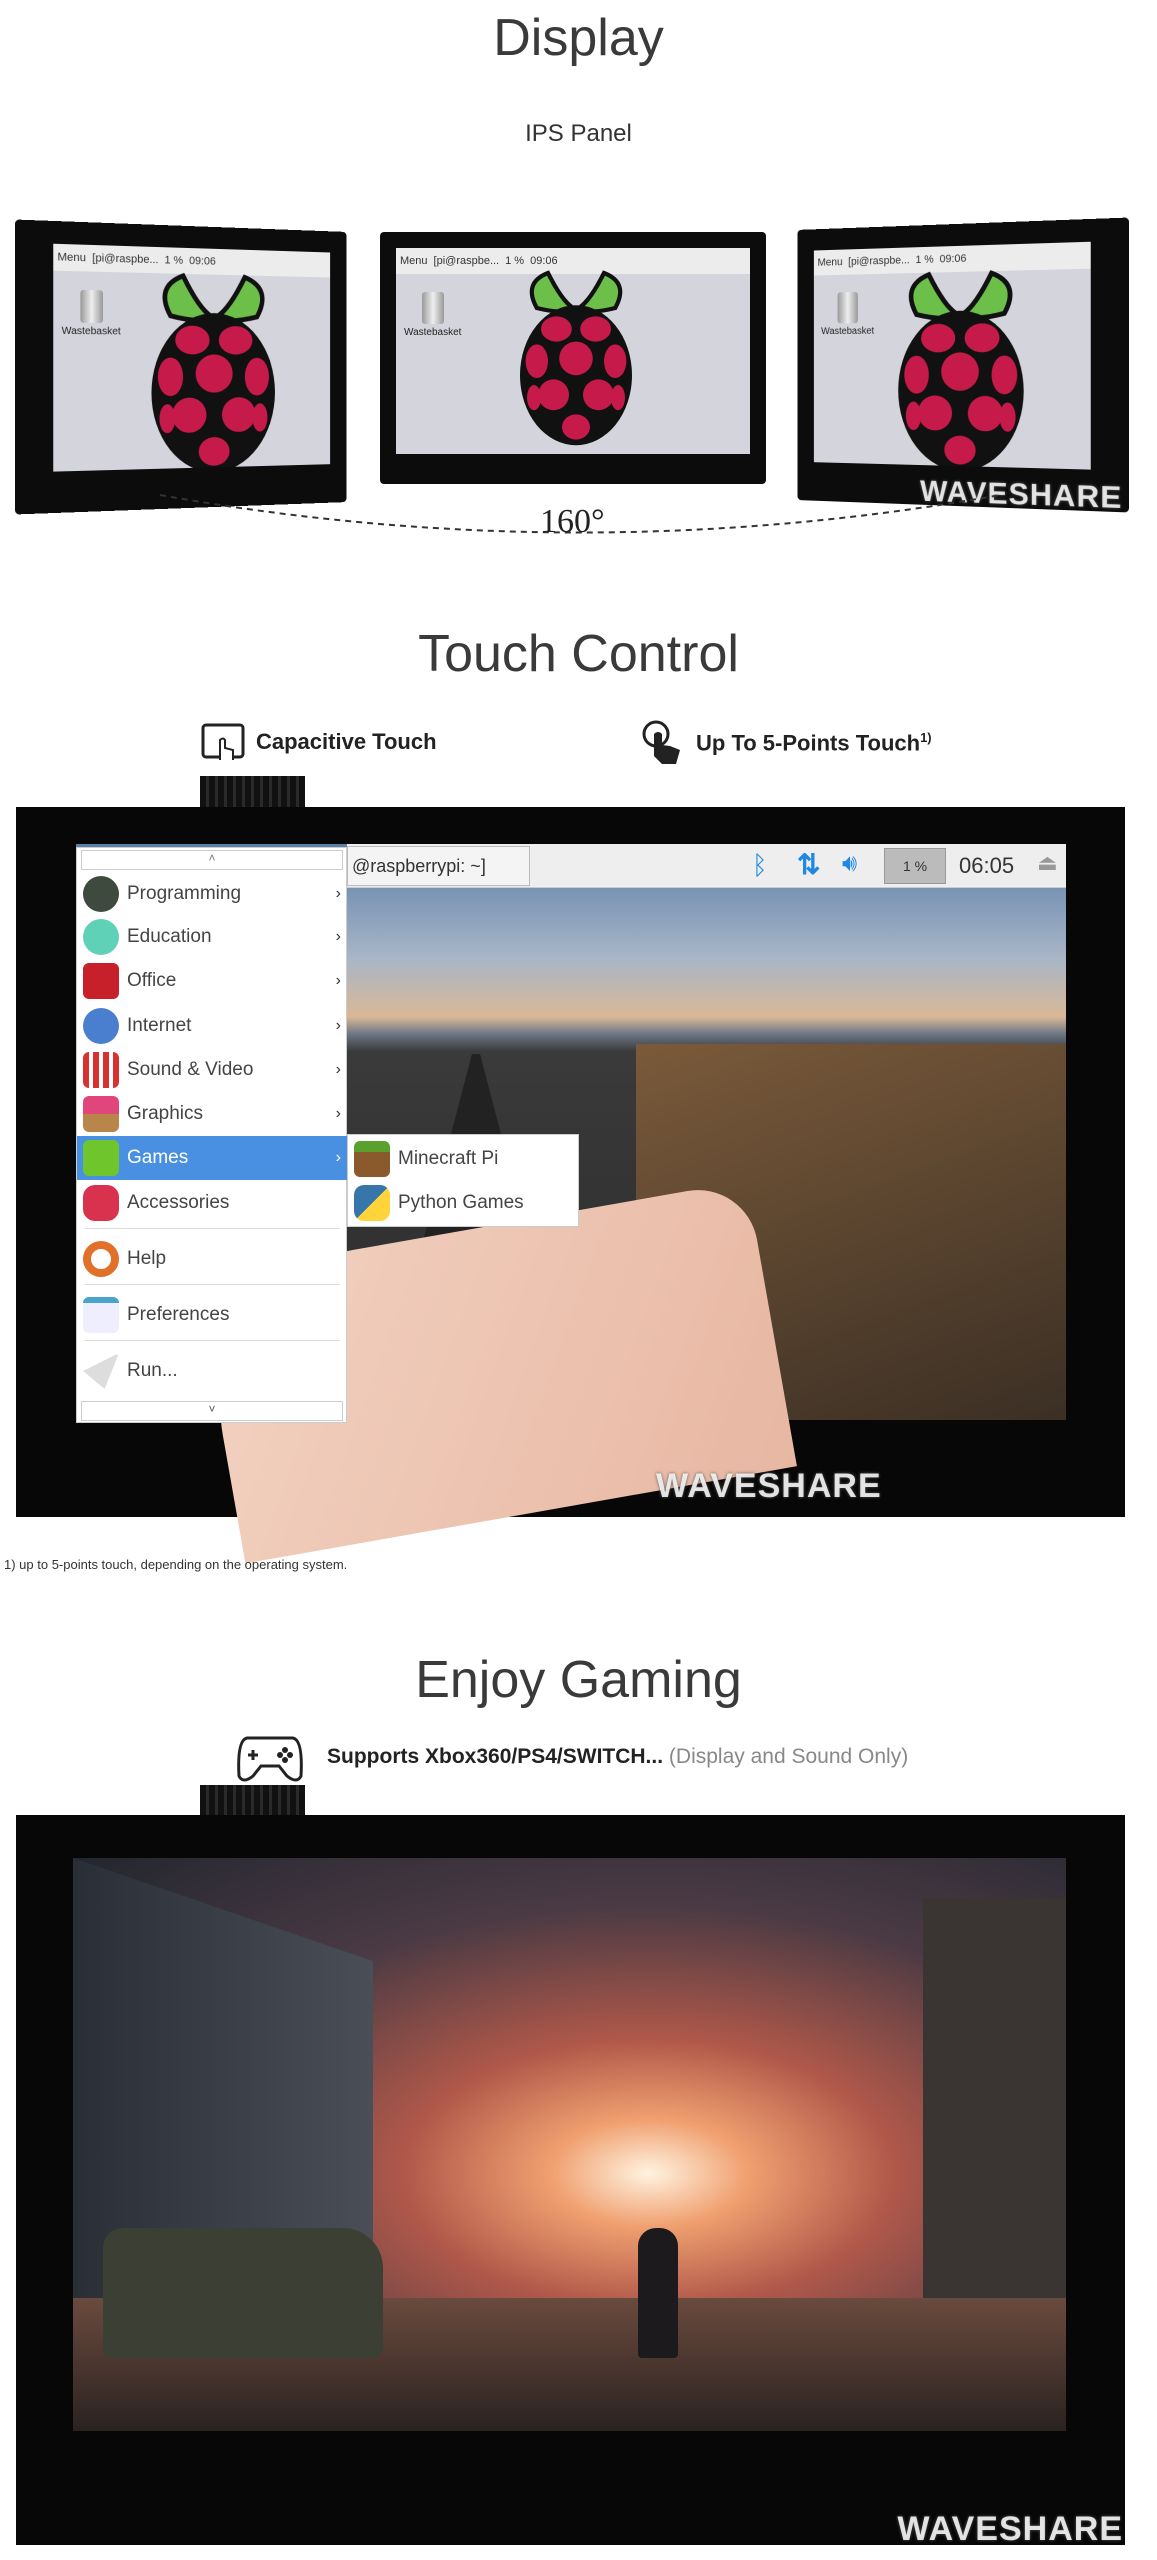 The width and height of the screenshot is (1157, 2560). What do you see at coordinates (463, 1159) in the screenshot?
I see `submenu-item-minecraft: Minecraft Pi` at bounding box center [463, 1159].